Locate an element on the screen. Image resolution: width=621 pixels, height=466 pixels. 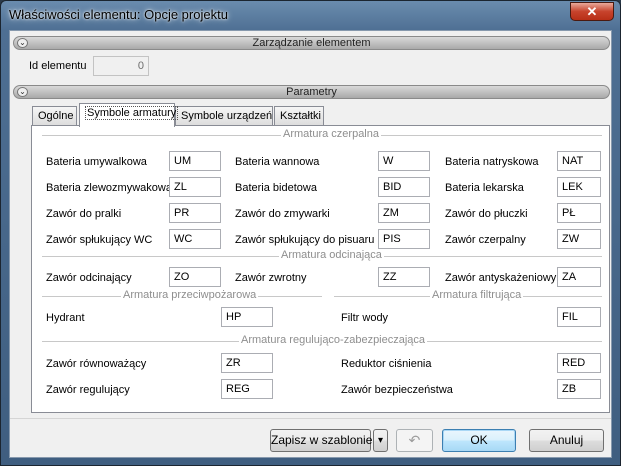
id-field: 0 is located at coordinates (121, 66).